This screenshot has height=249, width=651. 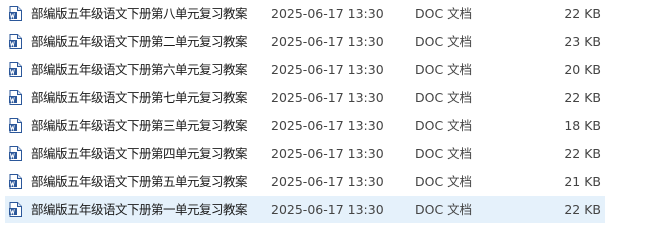 I want to click on file-size: 18 KB, so click(x=582, y=125).